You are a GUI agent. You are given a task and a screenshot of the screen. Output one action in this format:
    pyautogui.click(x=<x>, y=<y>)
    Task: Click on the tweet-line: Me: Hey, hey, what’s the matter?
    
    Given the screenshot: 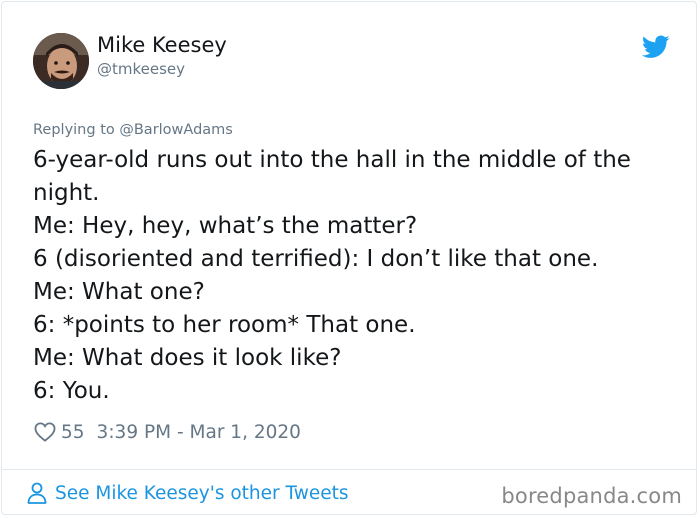 What is the action you would take?
    pyautogui.click(x=225, y=226)
    